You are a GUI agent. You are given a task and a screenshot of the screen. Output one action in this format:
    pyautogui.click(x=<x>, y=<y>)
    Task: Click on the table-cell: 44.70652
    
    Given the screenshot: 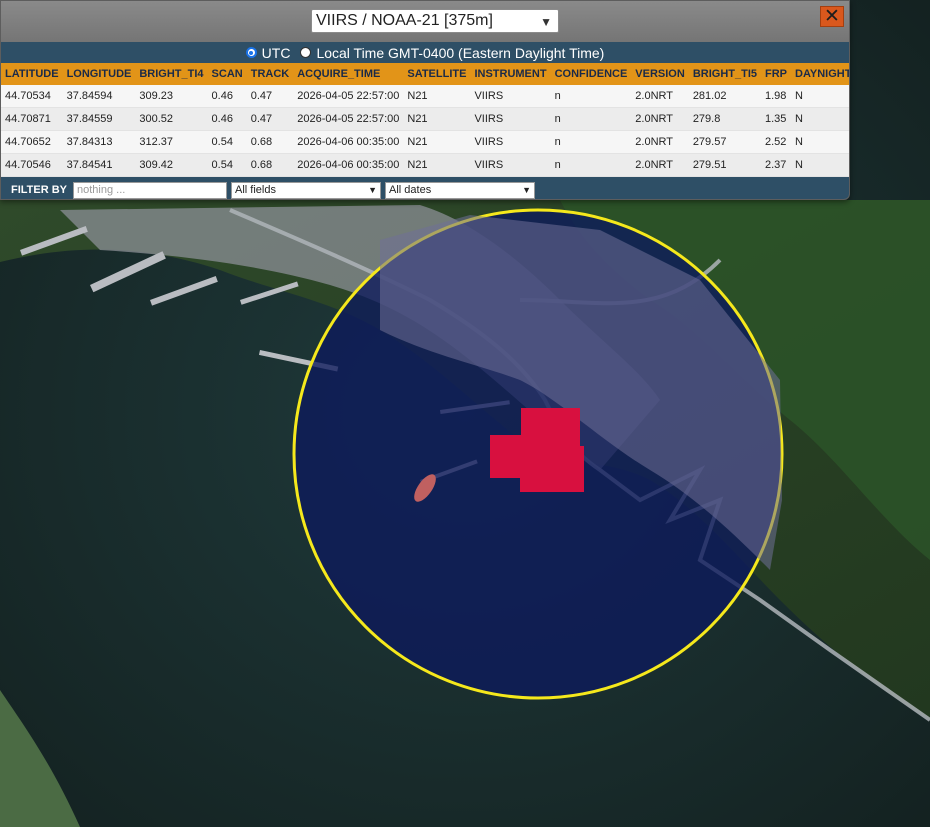 What is the action you would take?
    pyautogui.click(x=32, y=142)
    